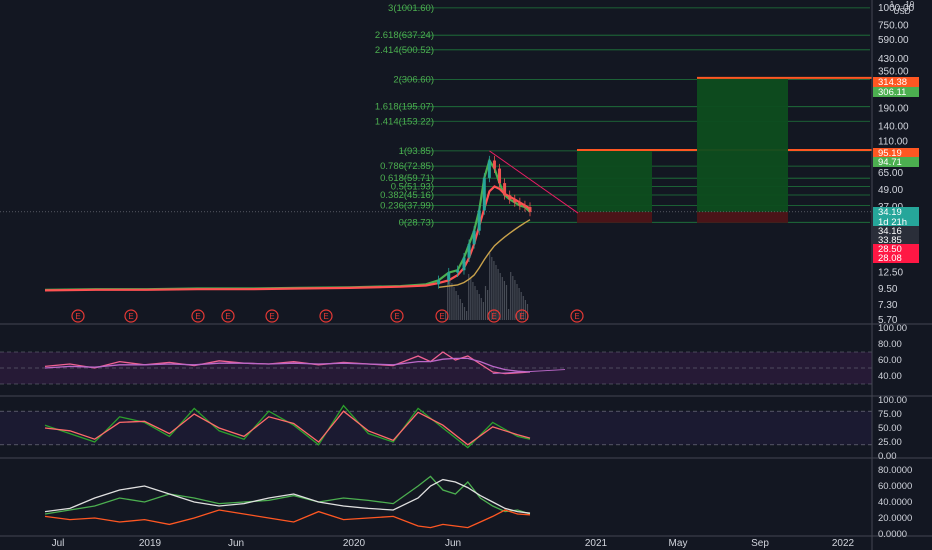 The image size is (932, 550). Describe the element at coordinates (416, 151) in the screenshot. I see `fib-level-label: 1(93.85)` at that location.